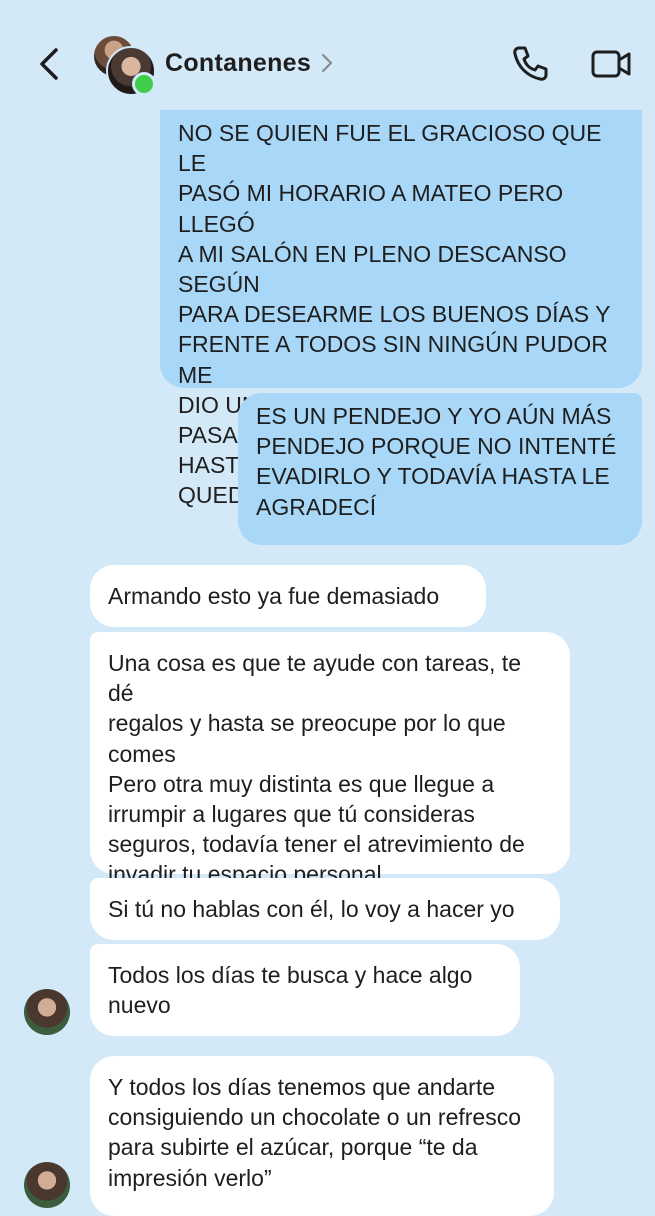 Image resolution: width=655 pixels, height=1216 pixels. What do you see at coordinates (51, 64) in the screenshot?
I see `back-icon` at bounding box center [51, 64].